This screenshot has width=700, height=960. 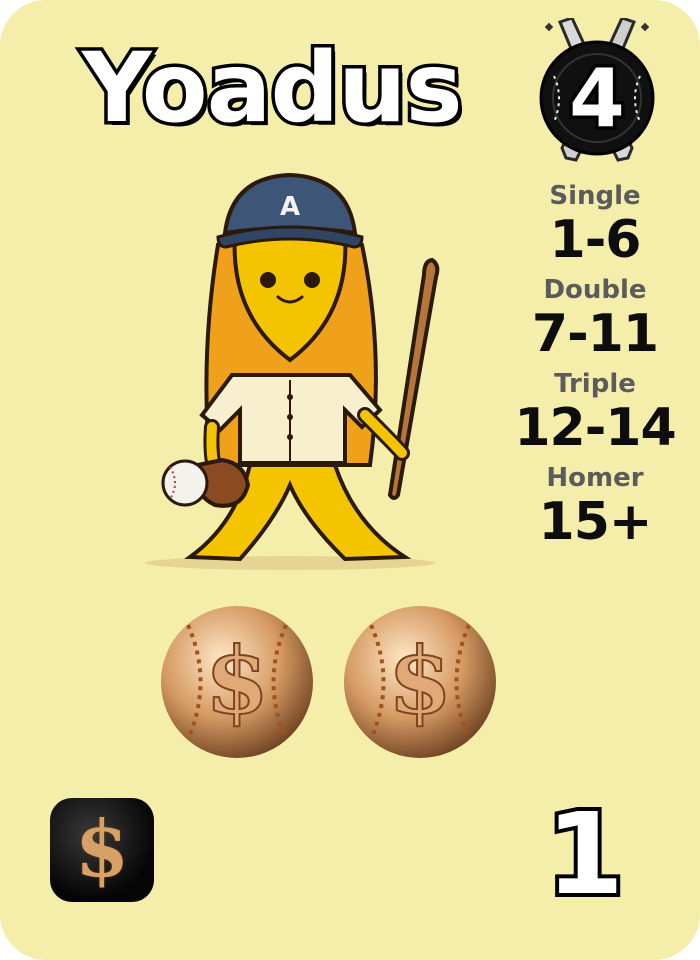 What do you see at coordinates (595, 334) in the screenshot?
I see `outcome-range: 7-11` at bounding box center [595, 334].